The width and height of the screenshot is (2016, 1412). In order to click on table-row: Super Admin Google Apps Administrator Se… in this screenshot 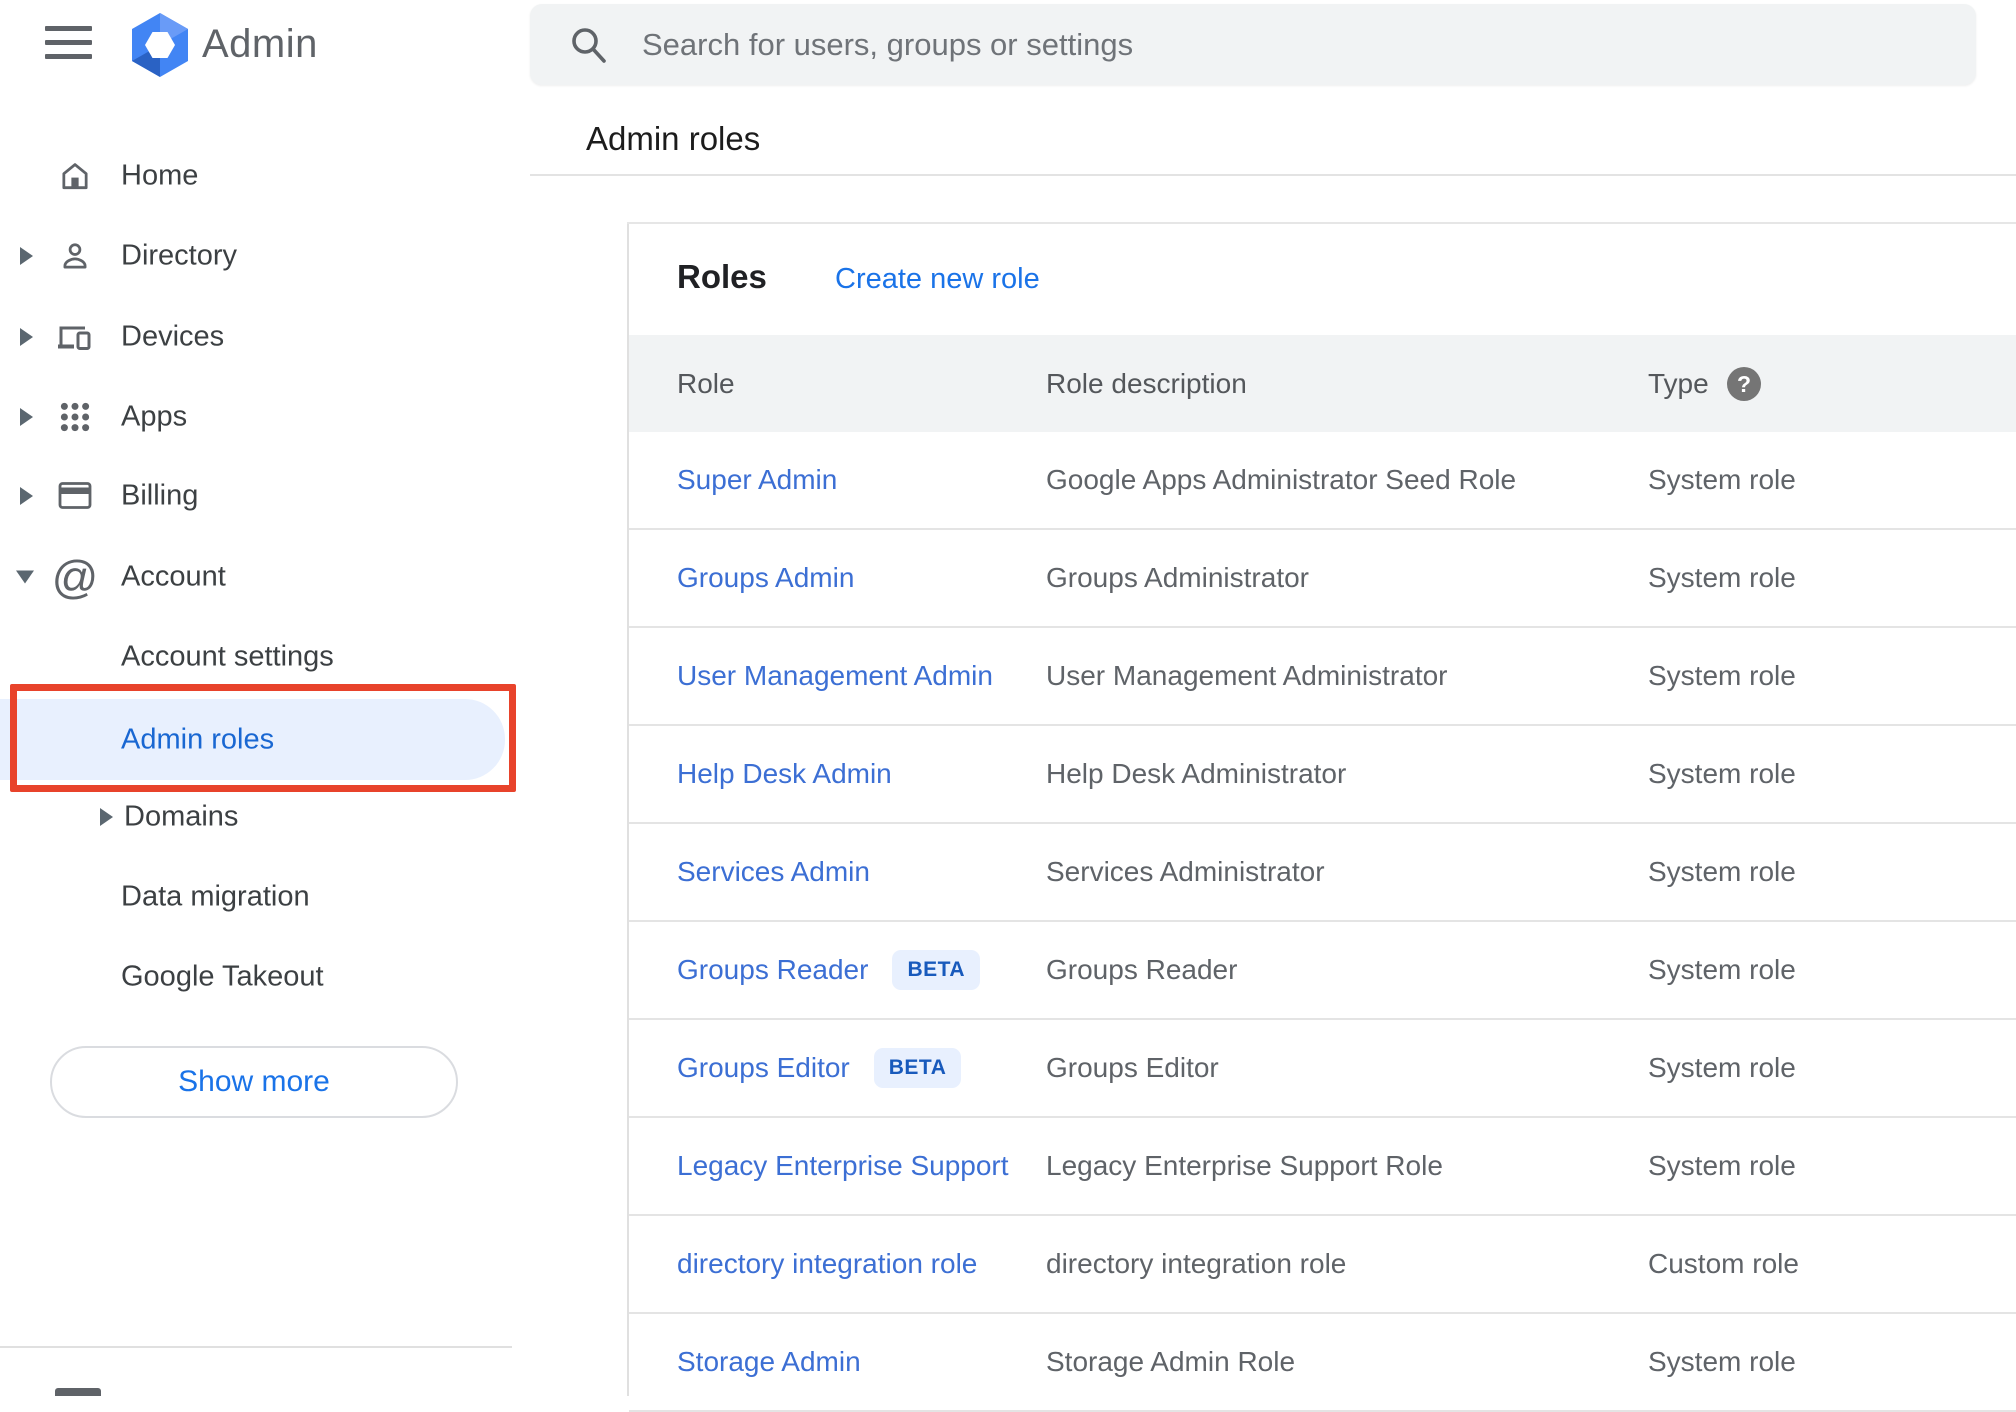, I will do `click(1322, 481)`.